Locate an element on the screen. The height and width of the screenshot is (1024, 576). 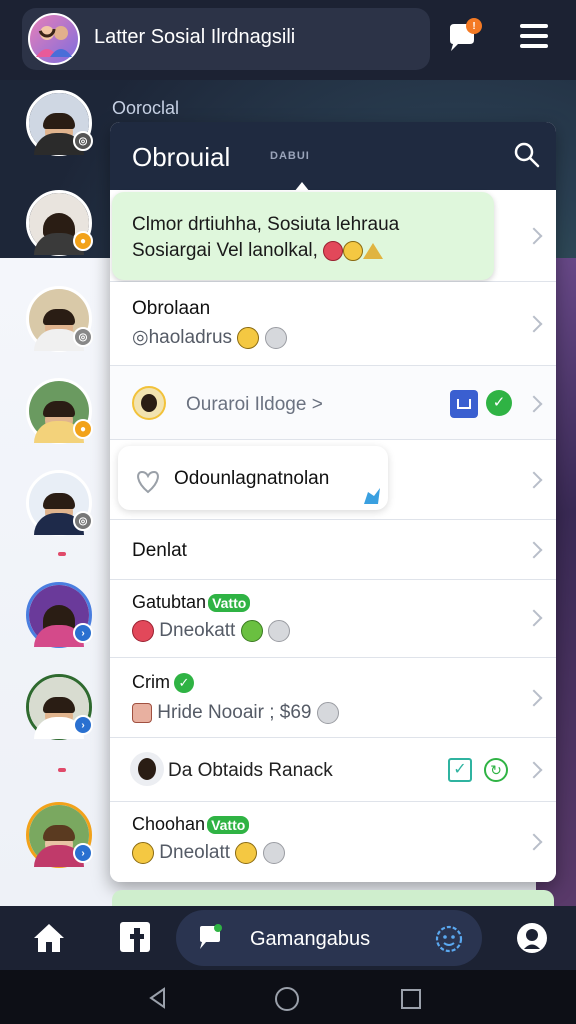
row-subtitle: Hride Nooair ; $69 is located at coordinates (235, 713).